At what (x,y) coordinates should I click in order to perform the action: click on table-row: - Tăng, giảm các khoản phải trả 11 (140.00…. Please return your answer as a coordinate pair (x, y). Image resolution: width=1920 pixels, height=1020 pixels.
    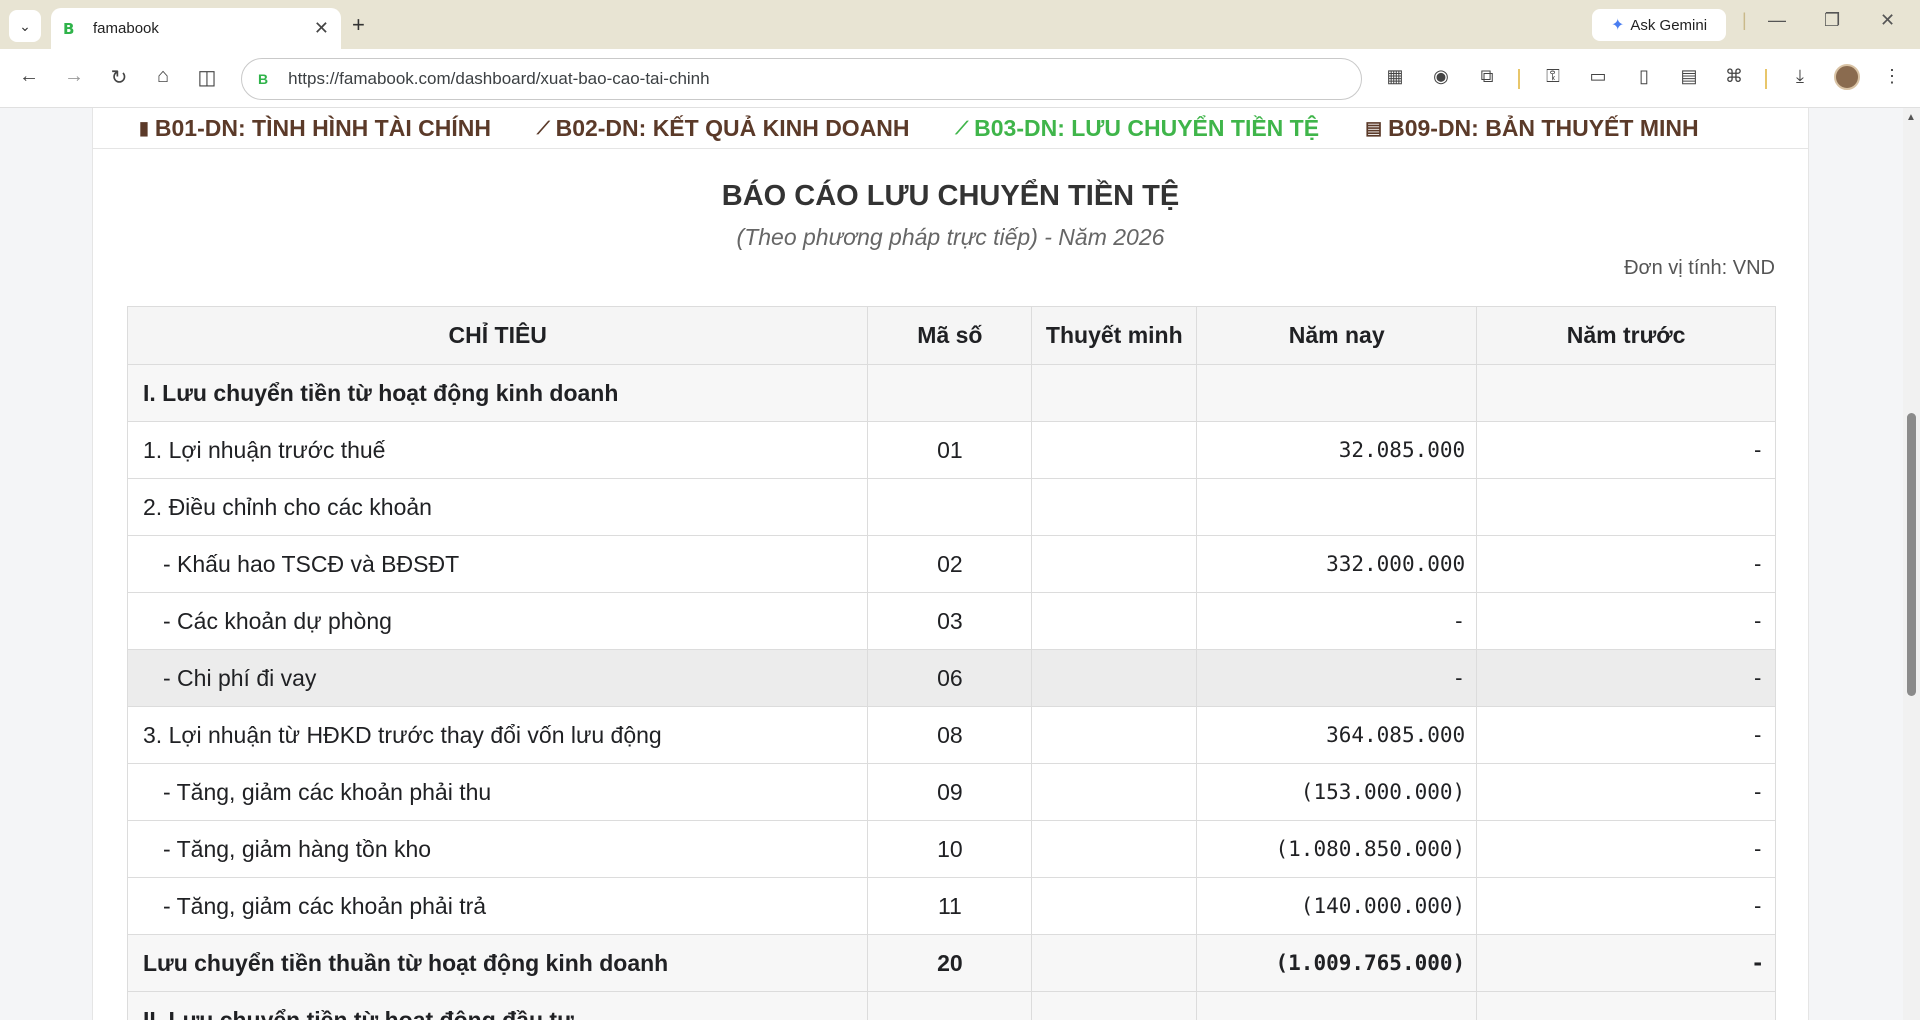
    Looking at the image, I should click on (951, 906).